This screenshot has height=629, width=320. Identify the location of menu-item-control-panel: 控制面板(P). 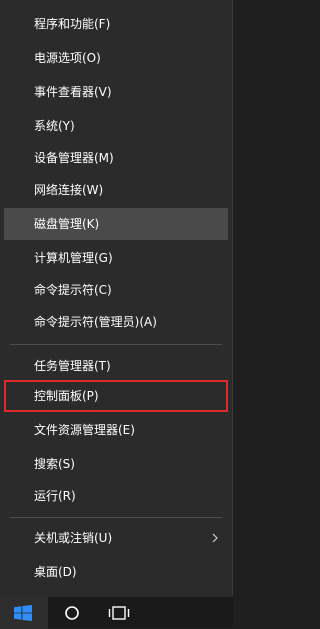
(116, 396).